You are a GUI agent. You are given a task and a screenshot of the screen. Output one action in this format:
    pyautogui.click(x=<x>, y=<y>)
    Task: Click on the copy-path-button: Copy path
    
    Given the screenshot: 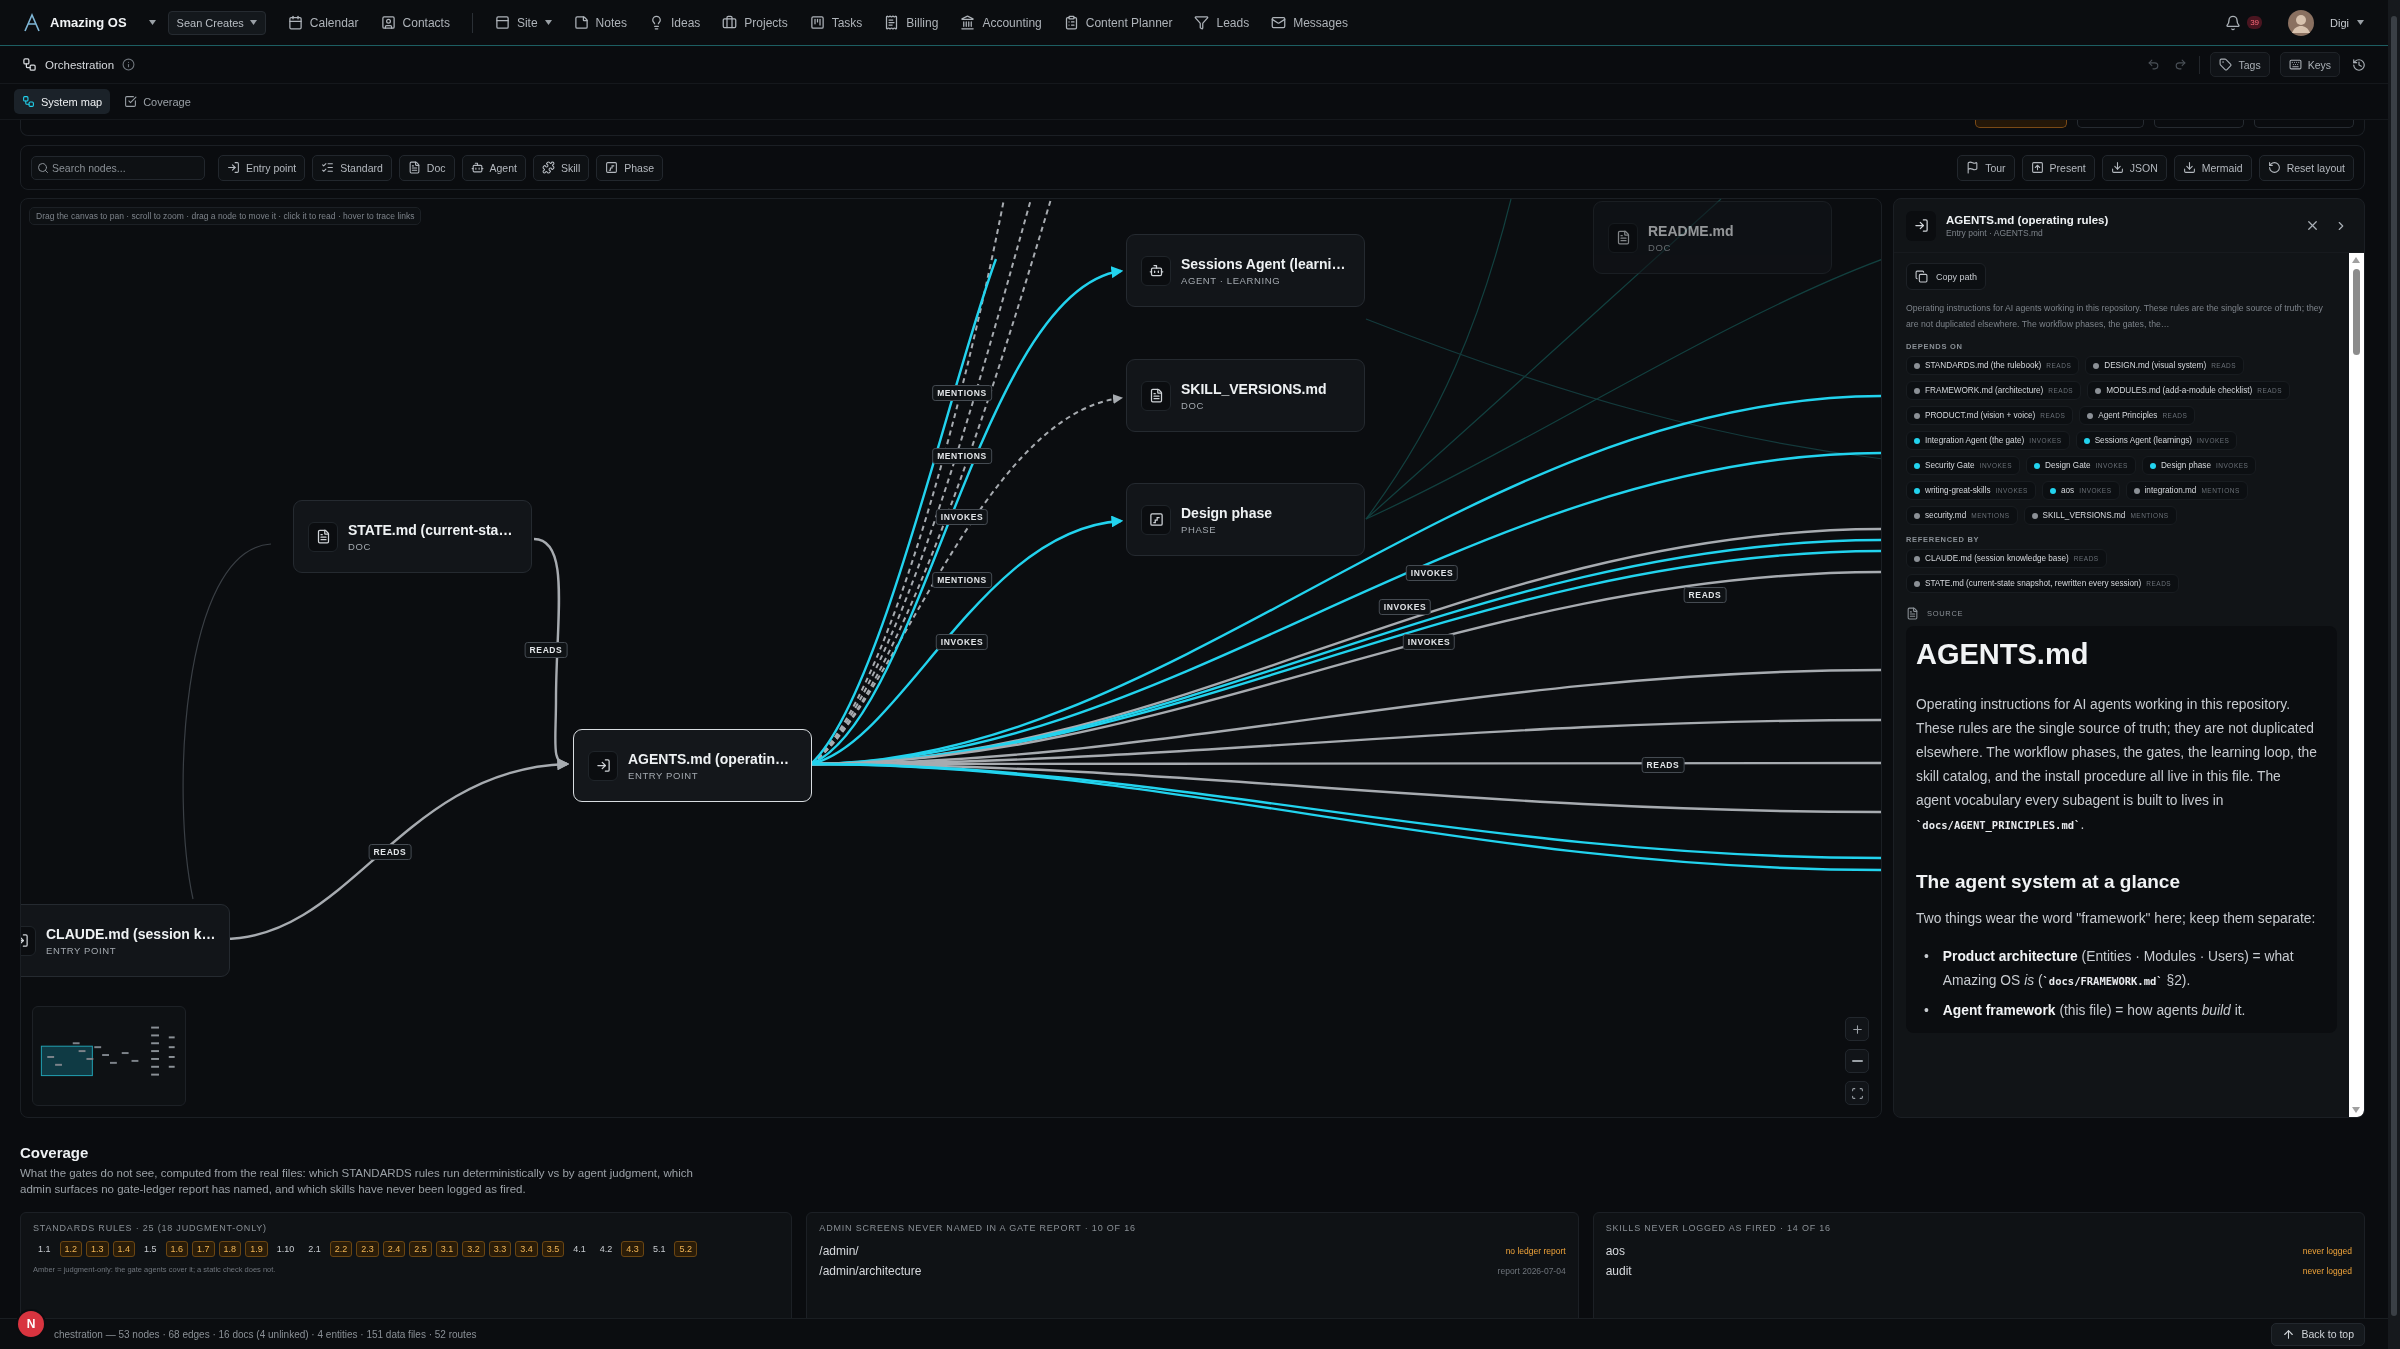 What is the action you would take?
    pyautogui.click(x=1946, y=276)
    